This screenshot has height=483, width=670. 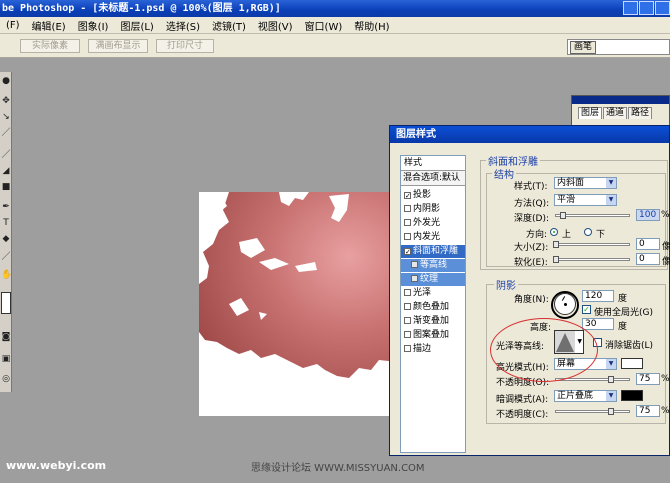 What do you see at coordinates (13, 25) in the screenshot?
I see `menu-file: (F)` at bounding box center [13, 25].